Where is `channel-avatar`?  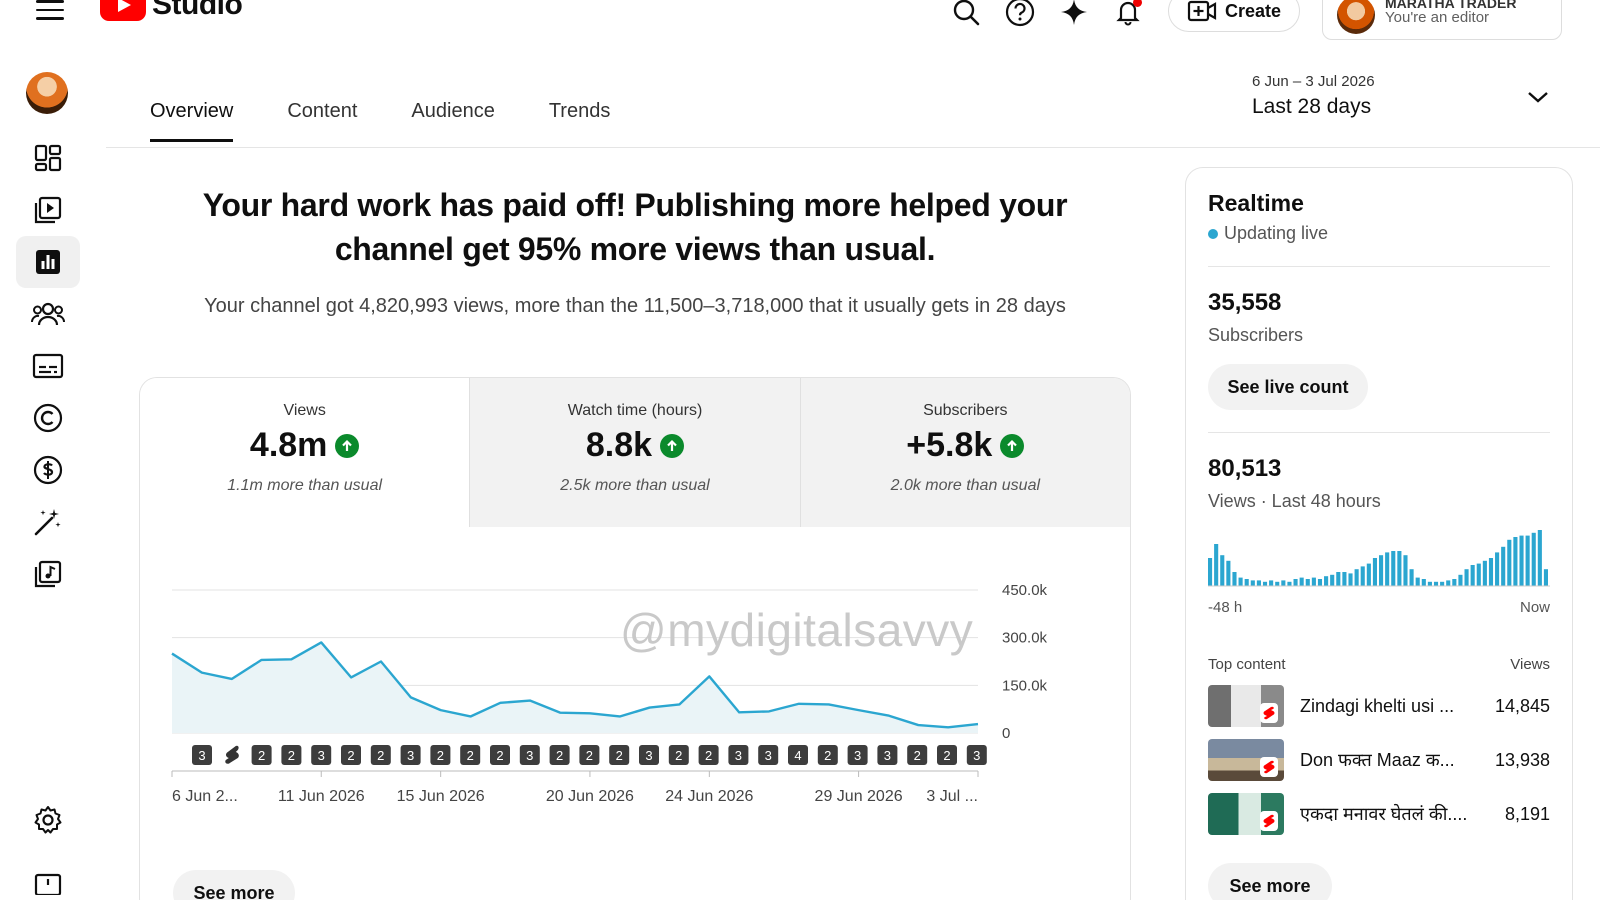
channel-avatar is located at coordinates (47, 93).